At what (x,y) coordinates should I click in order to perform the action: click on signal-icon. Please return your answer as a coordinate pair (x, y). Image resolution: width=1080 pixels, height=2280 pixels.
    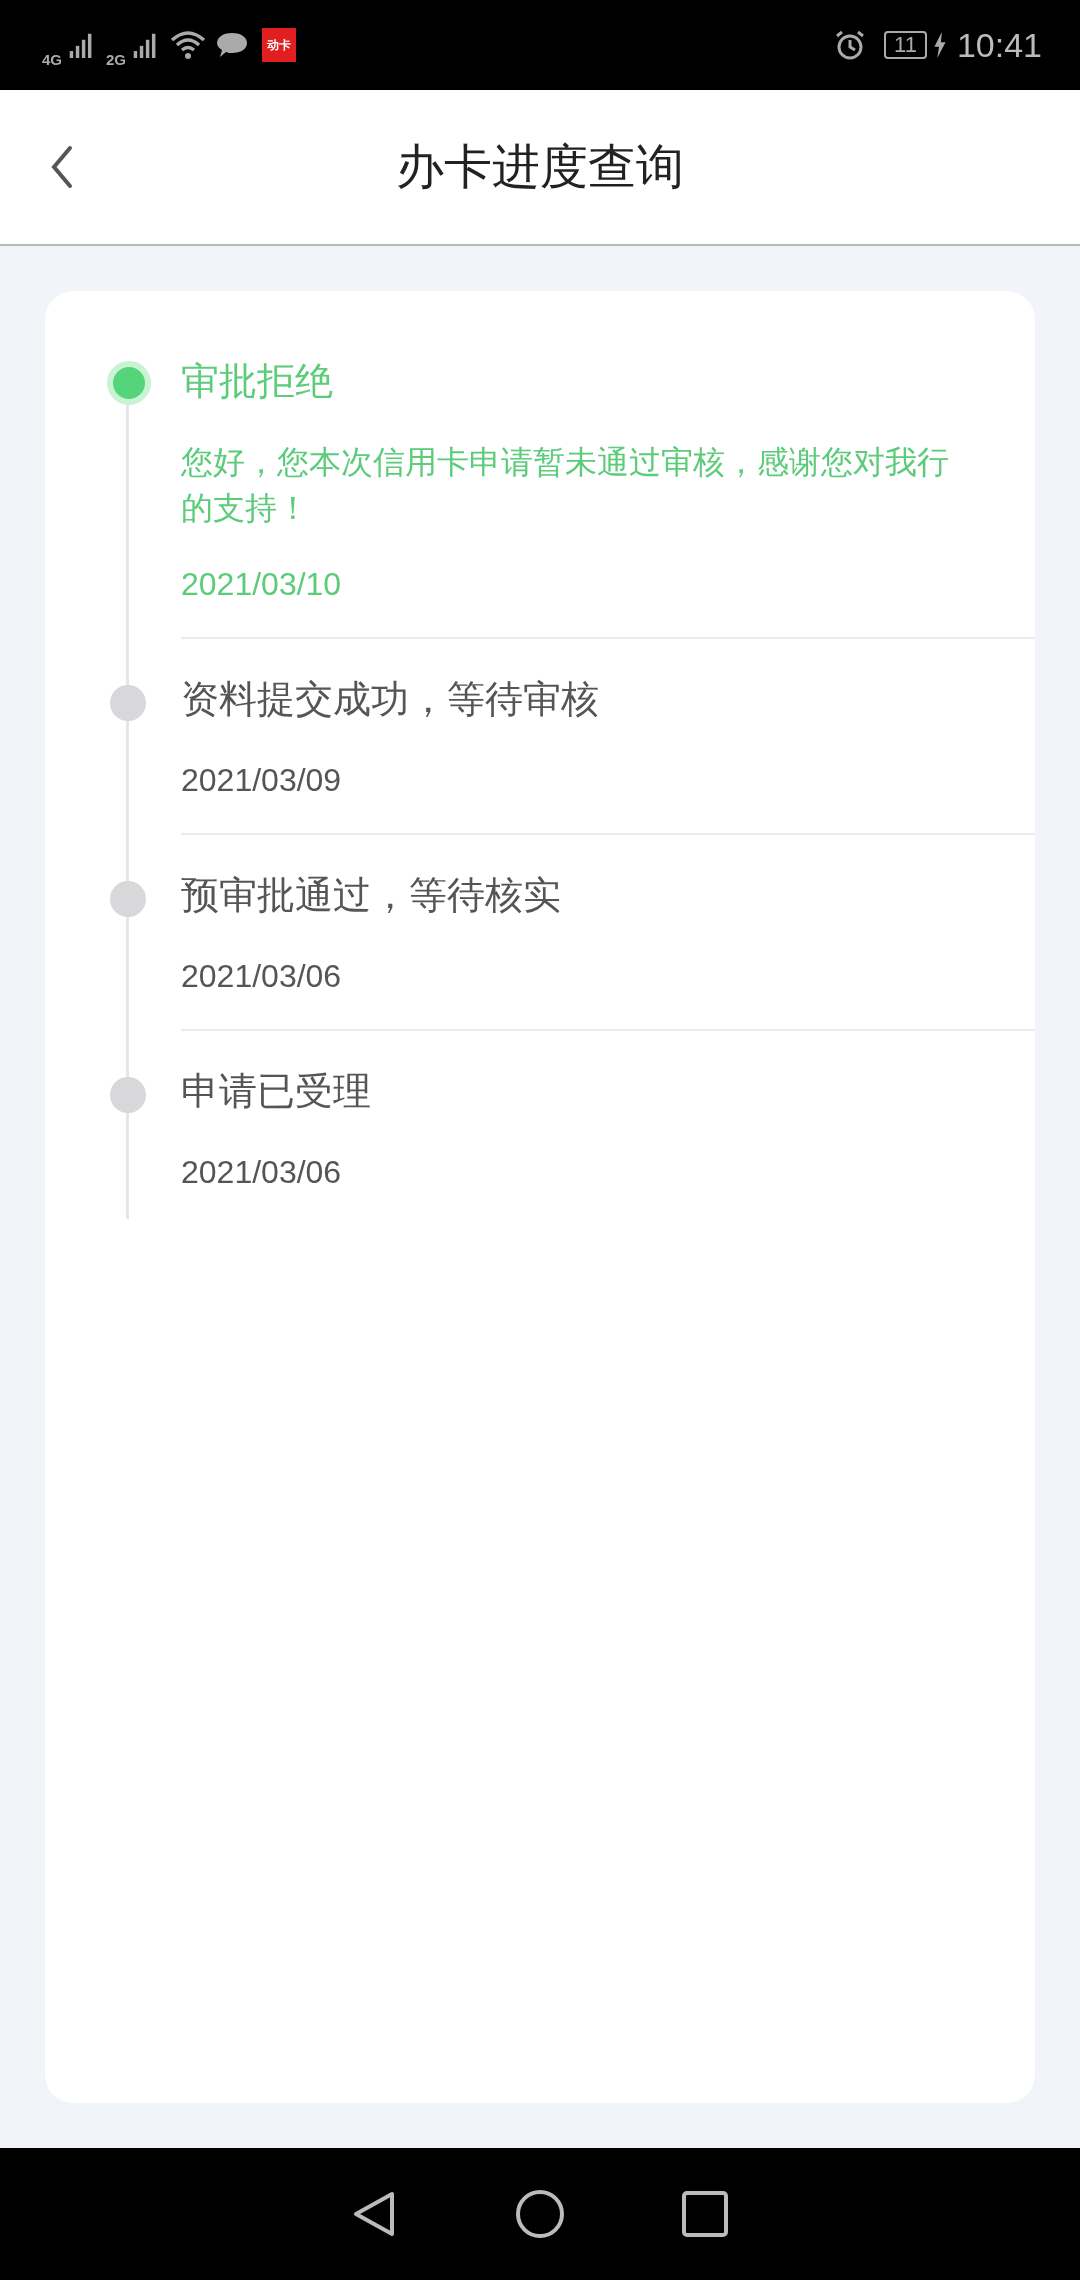
    Looking at the image, I should click on (81, 45).